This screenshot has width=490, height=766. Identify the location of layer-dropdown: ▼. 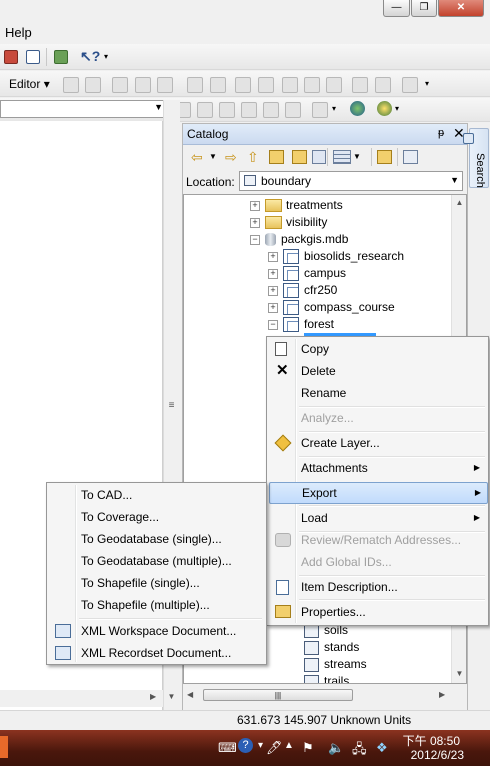
(83, 109).